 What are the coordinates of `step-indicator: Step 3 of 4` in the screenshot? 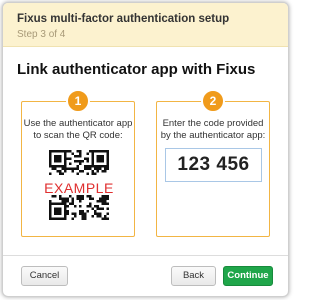 It's located at (41, 34).